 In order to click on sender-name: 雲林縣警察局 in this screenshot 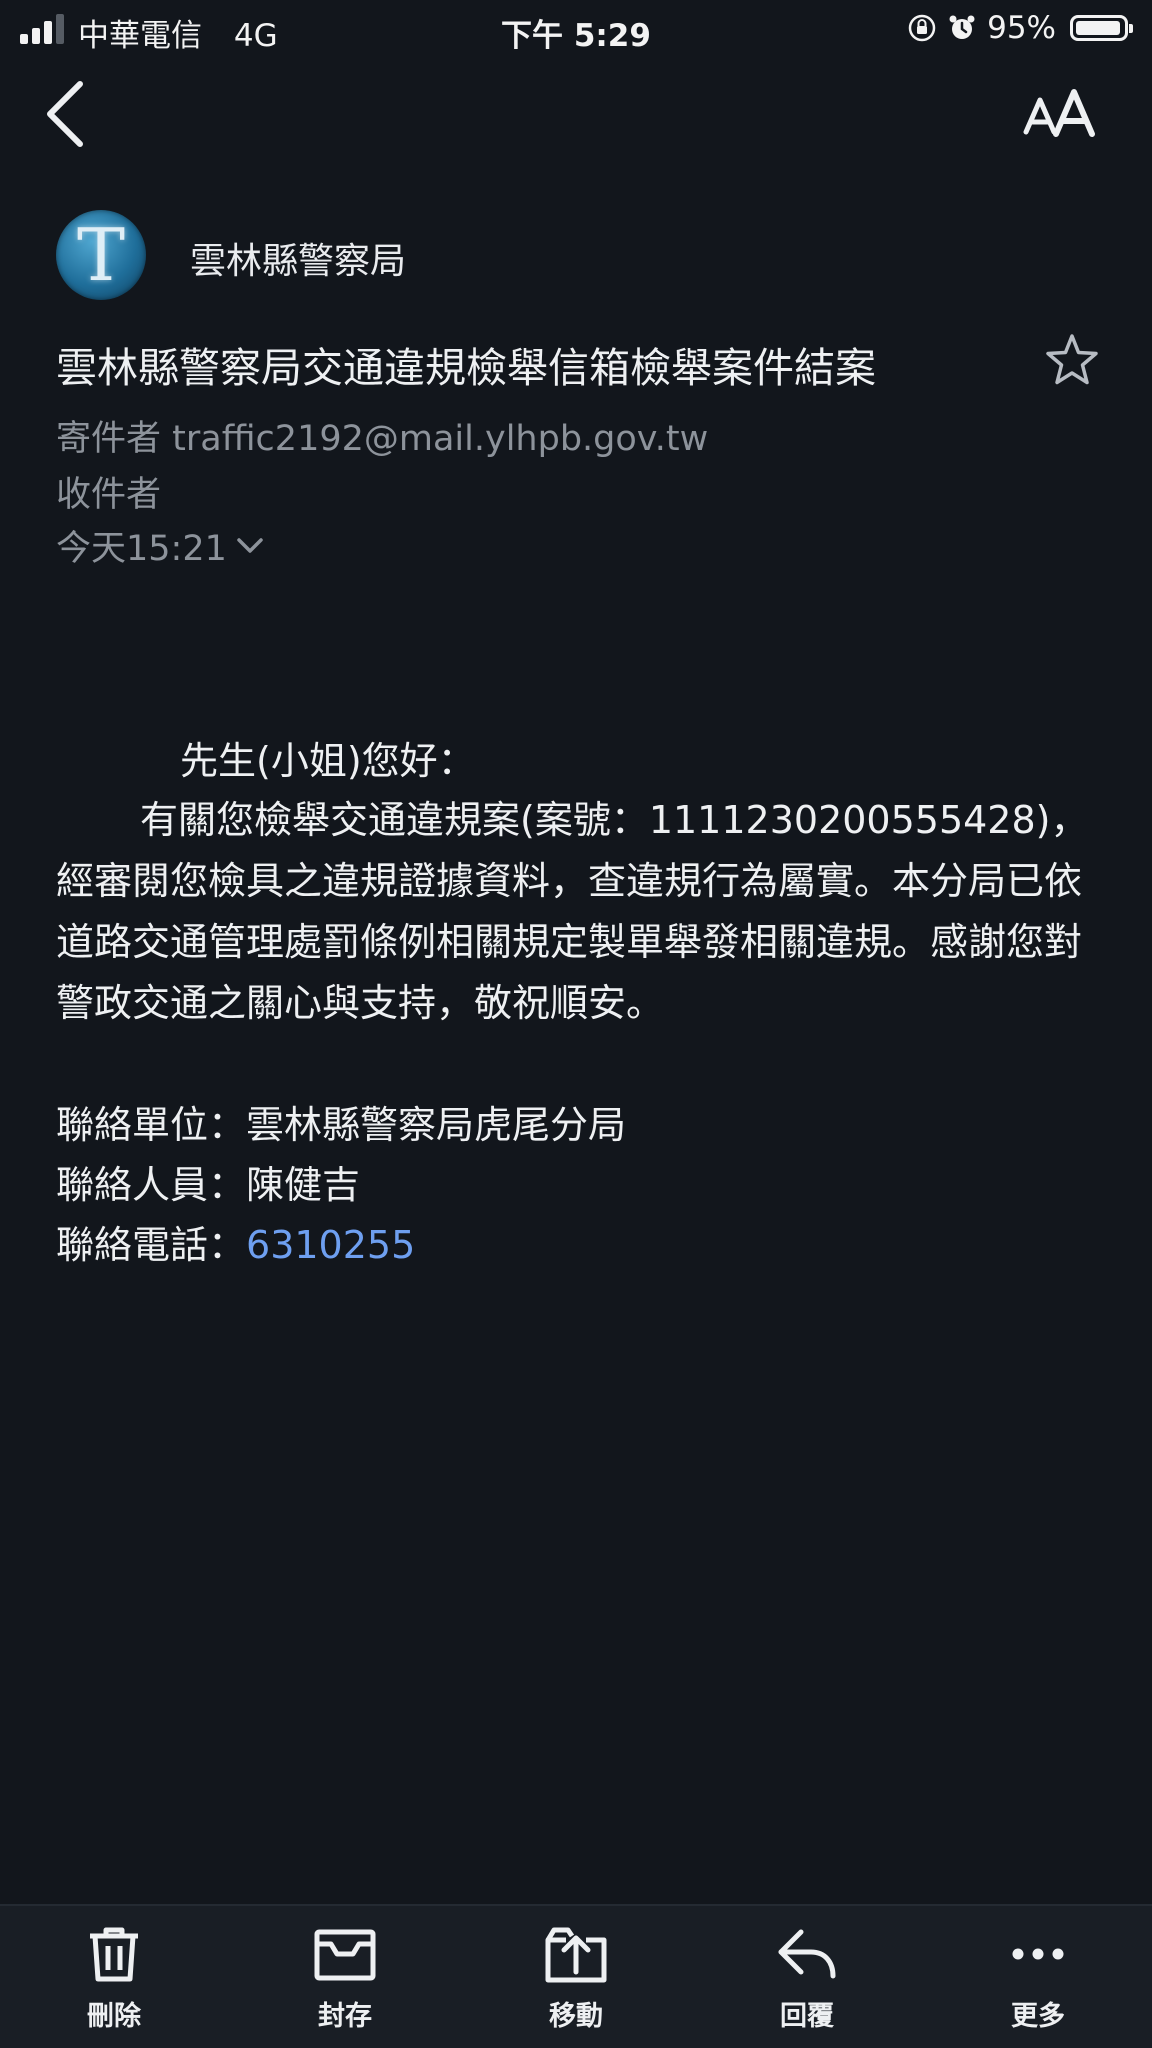, I will do `click(298, 258)`.